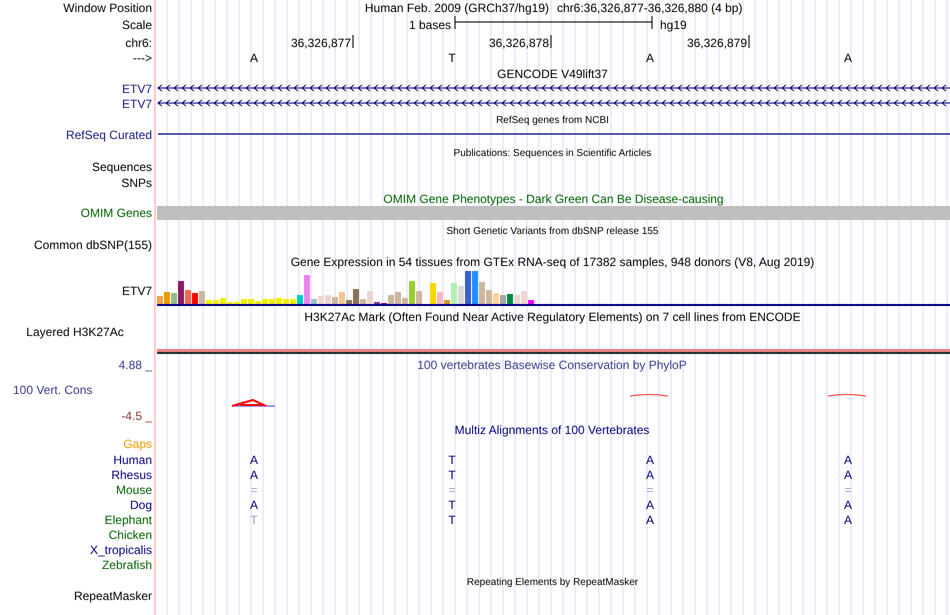 This screenshot has height=615, width=950. Describe the element at coordinates (107, 8) in the screenshot. I see `track-label: Window Position` at that location.